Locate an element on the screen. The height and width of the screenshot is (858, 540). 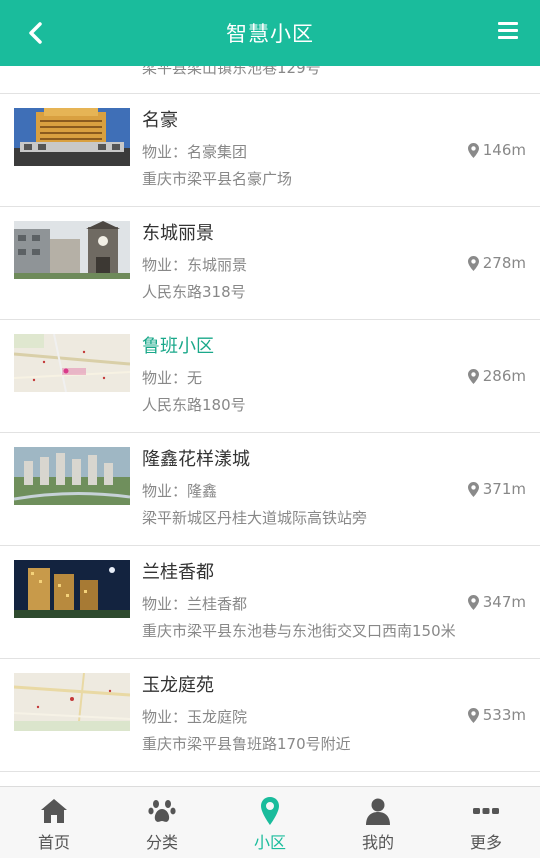
community-address: 梁平新城区丹桂大道城际高铁站旁 is located at coordinates (255, 518).